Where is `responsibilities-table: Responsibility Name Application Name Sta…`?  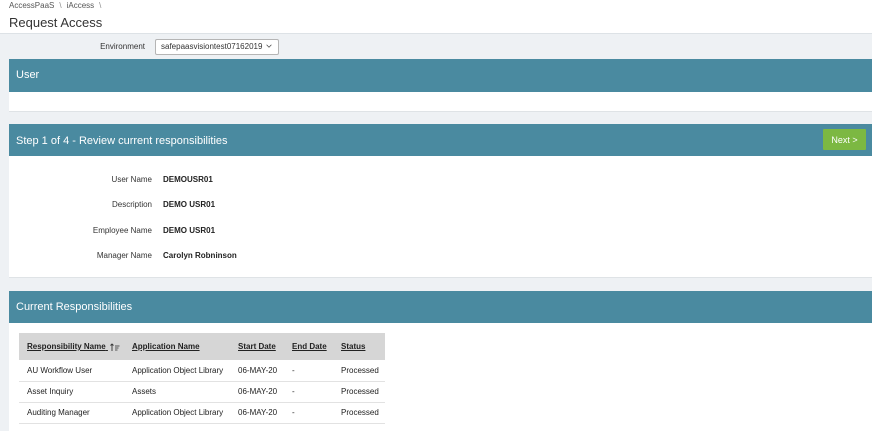
responsibilities-table: Responsibility Name Application Name Sta… is located at coordinates (202, 378).